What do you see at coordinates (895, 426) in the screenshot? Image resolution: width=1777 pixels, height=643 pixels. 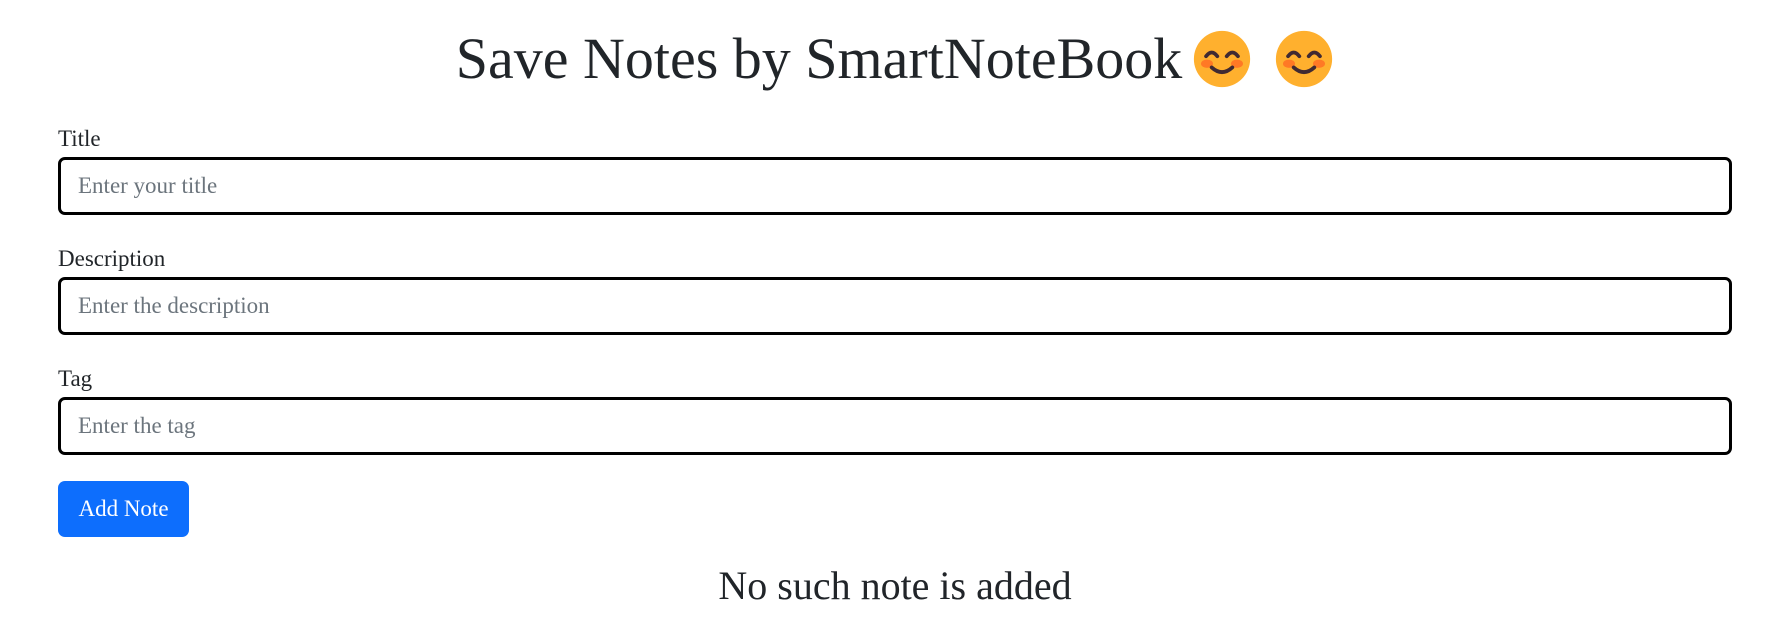 I see `tag-input` at bounding box center [895, 426].